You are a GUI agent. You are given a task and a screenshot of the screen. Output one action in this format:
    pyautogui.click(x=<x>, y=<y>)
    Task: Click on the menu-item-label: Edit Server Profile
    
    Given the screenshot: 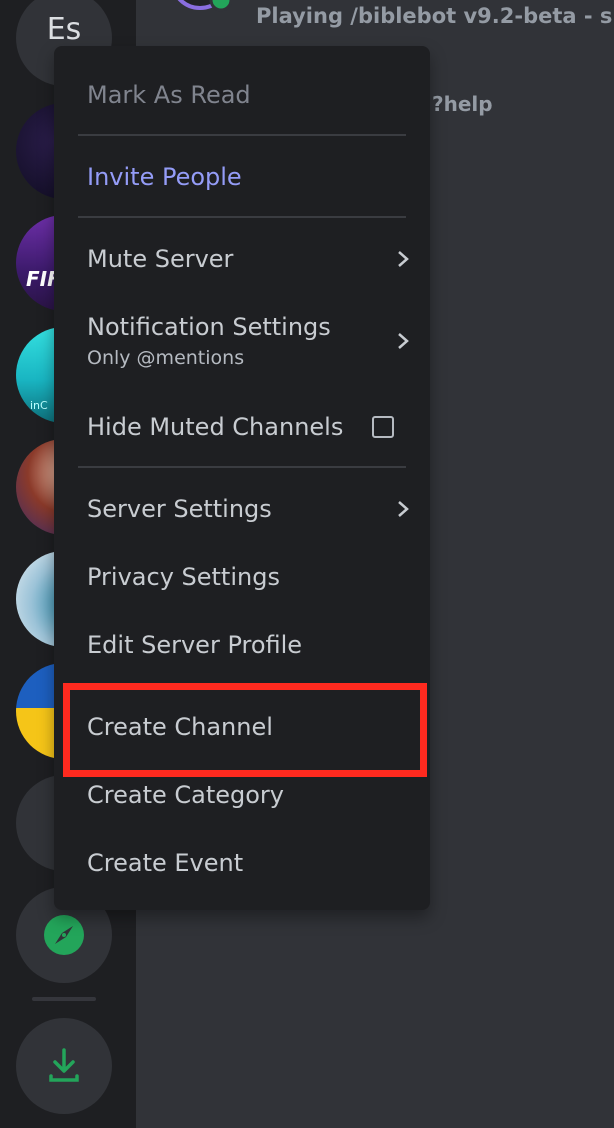 What is the action you would take?
    pyautogui.click(x=195, y=645)
    